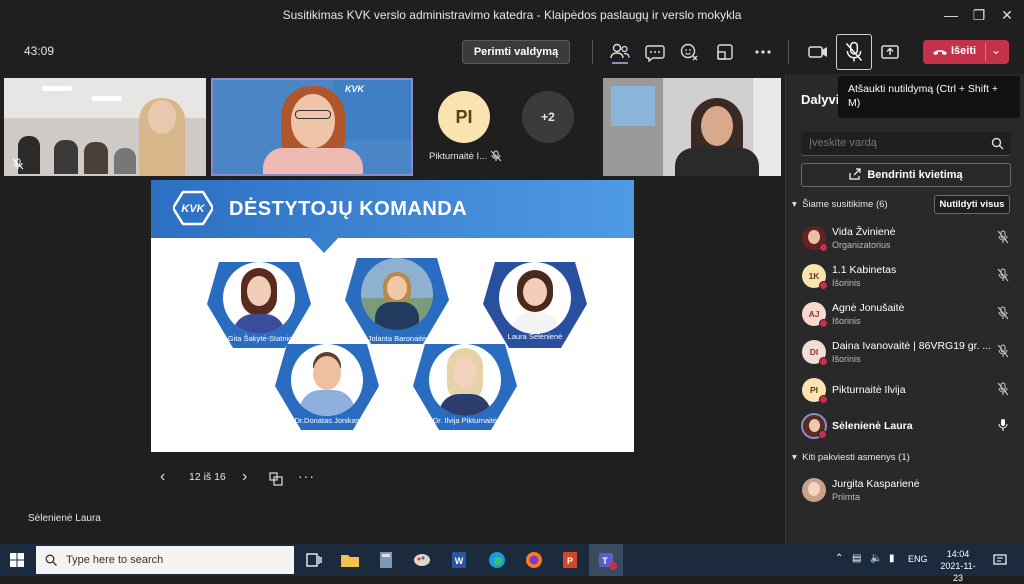 This screenshot has width=1024, height=584. Describe the element at coordinates (350, 560) in the screenshot. I see `file-explorer-icon` at that location.